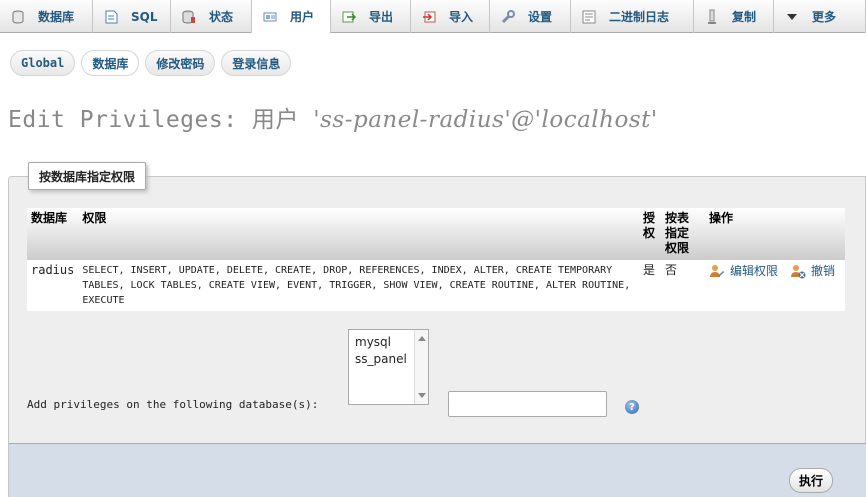 This screenshot has height=497, width=866. Describe the element at coordinates (110, 63) in the screenshot. I see `subtab-database: 数据库` at that location.